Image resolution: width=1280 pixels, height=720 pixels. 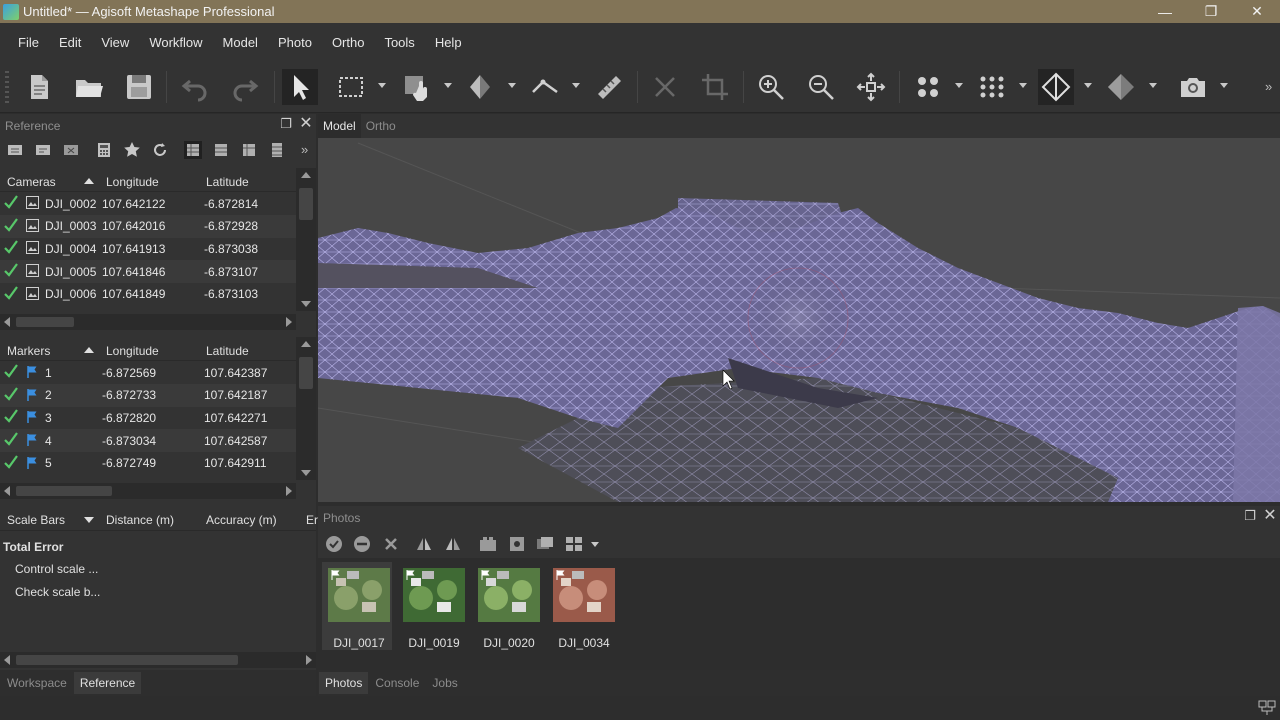 What do you see at coordinates (231, 272) in the screenshot?
I see `camera-latitude: -6.873107` at bounding box center [231, 272].